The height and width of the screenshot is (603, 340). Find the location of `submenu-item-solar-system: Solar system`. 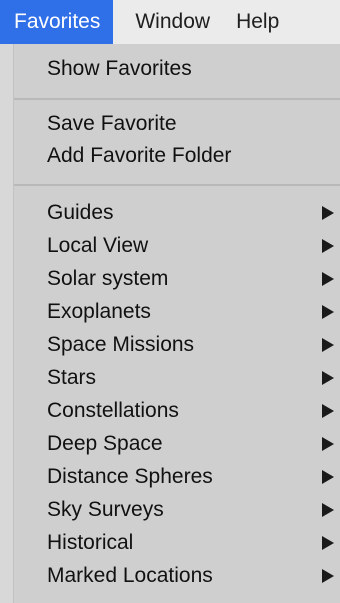

submenu-item-solar-system: Solar system is located at coordinates (193, 279).